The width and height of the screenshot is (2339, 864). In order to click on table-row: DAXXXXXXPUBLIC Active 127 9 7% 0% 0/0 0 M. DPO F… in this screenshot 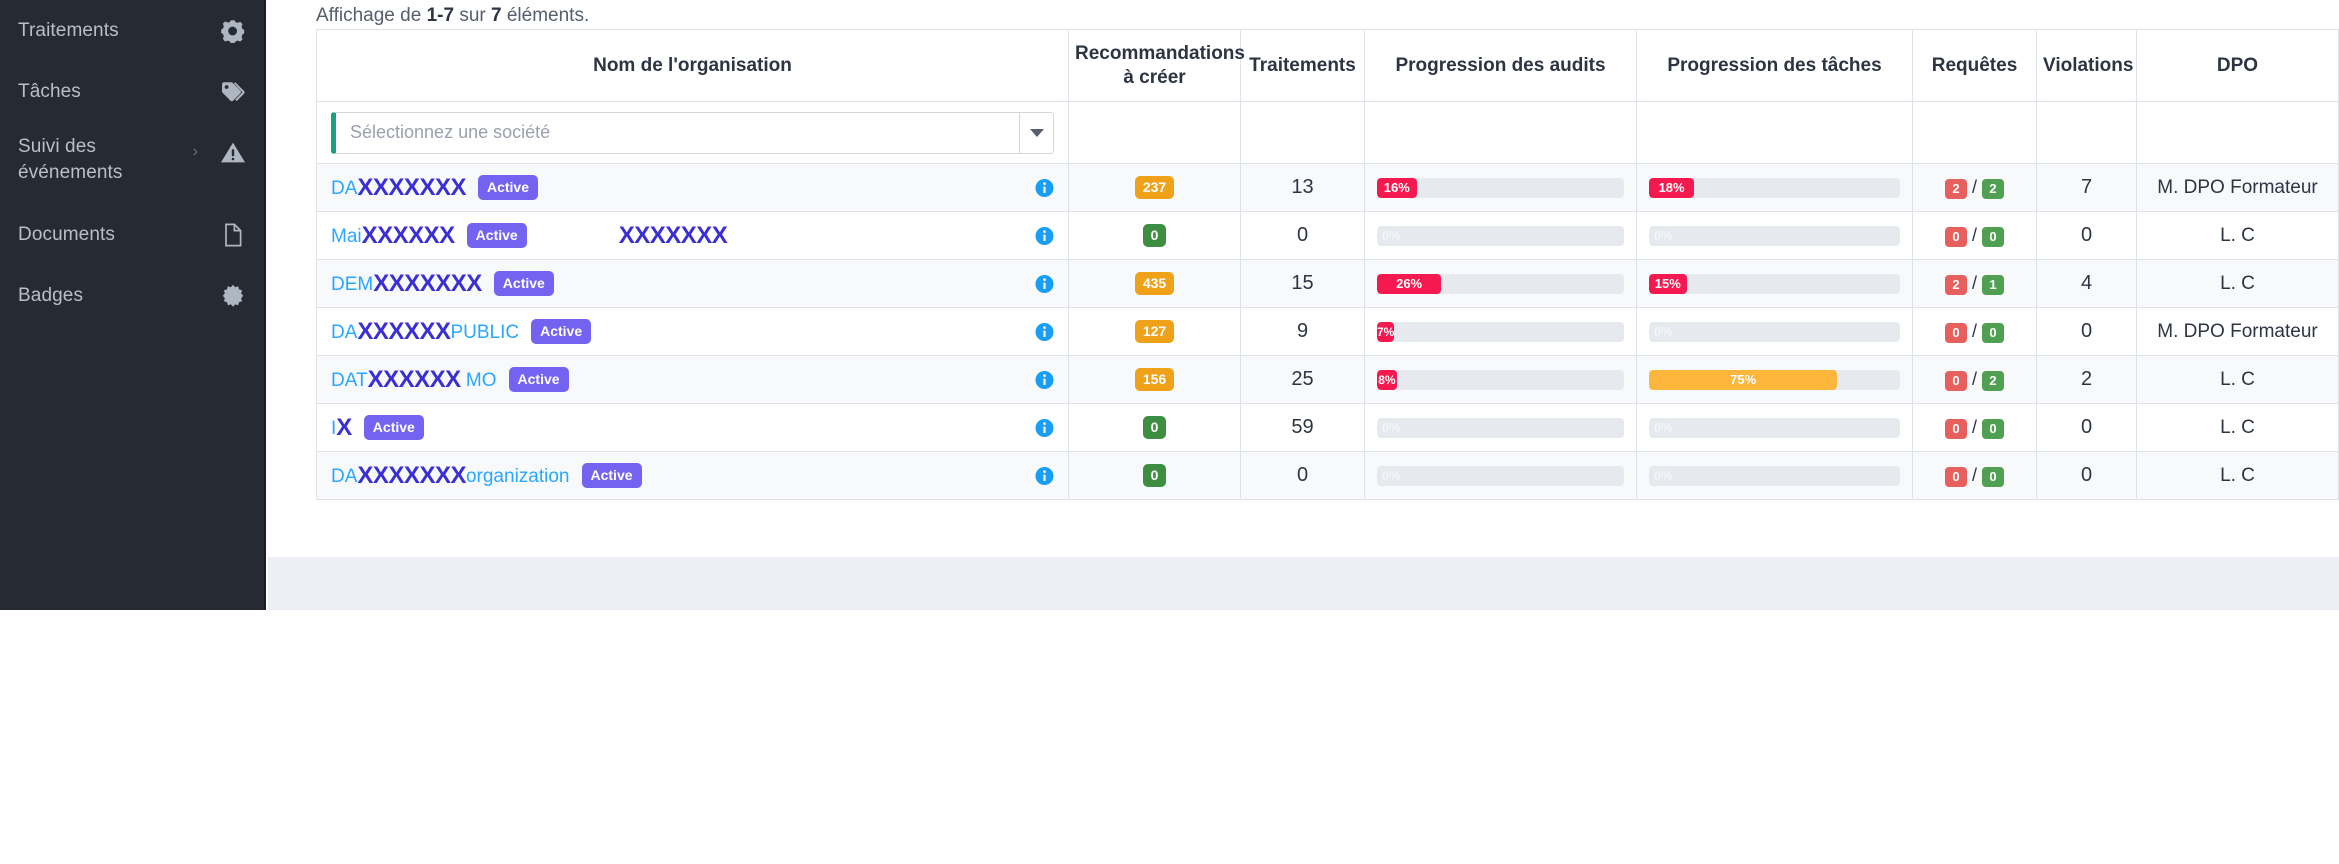, I will do `click(1327, 331)`.